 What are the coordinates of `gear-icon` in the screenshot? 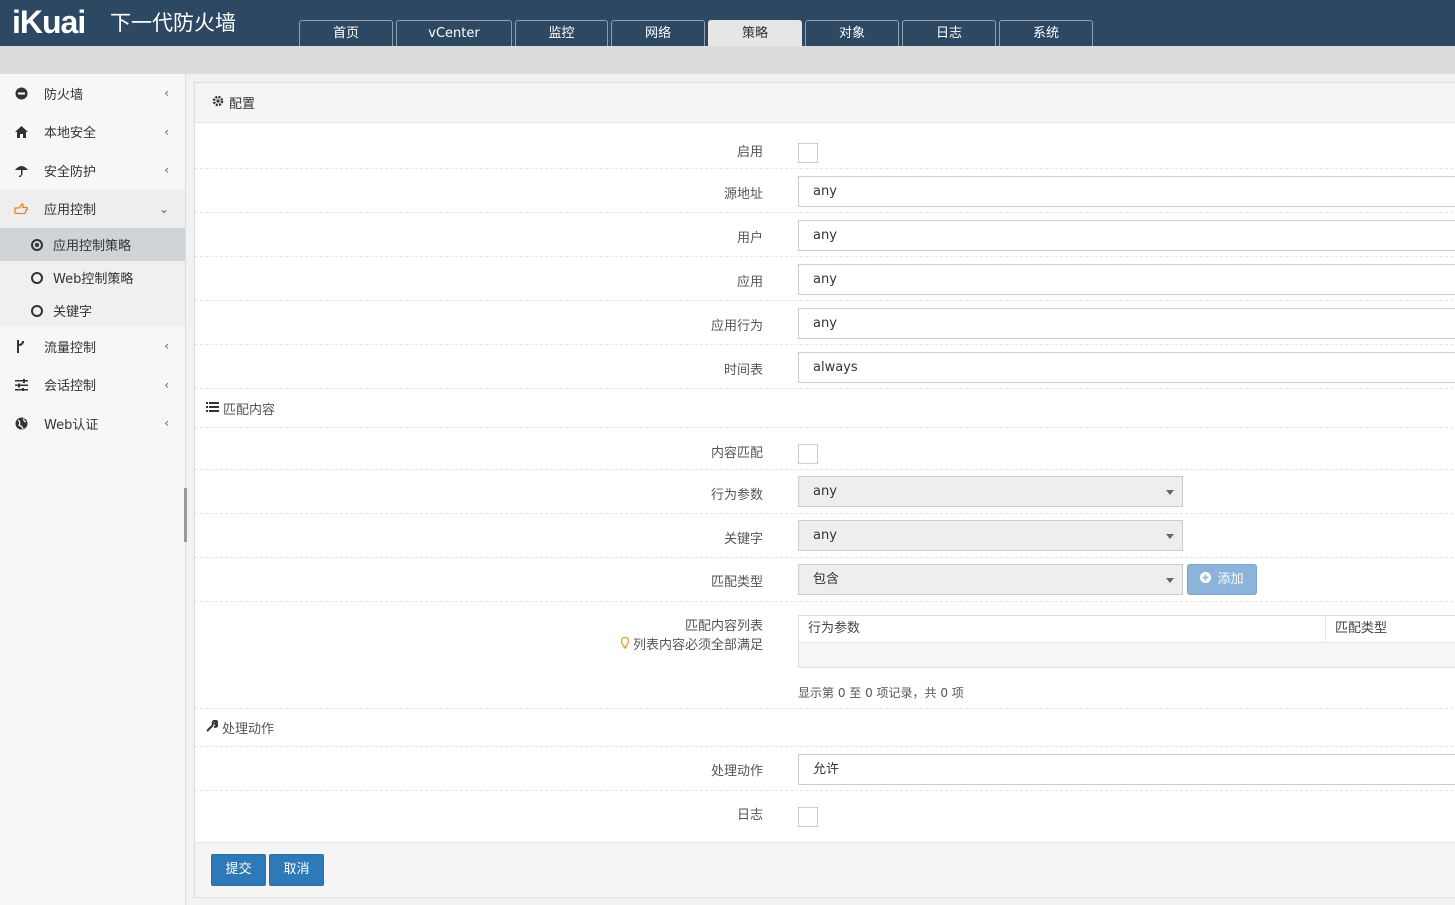 It's located at (218, 103).